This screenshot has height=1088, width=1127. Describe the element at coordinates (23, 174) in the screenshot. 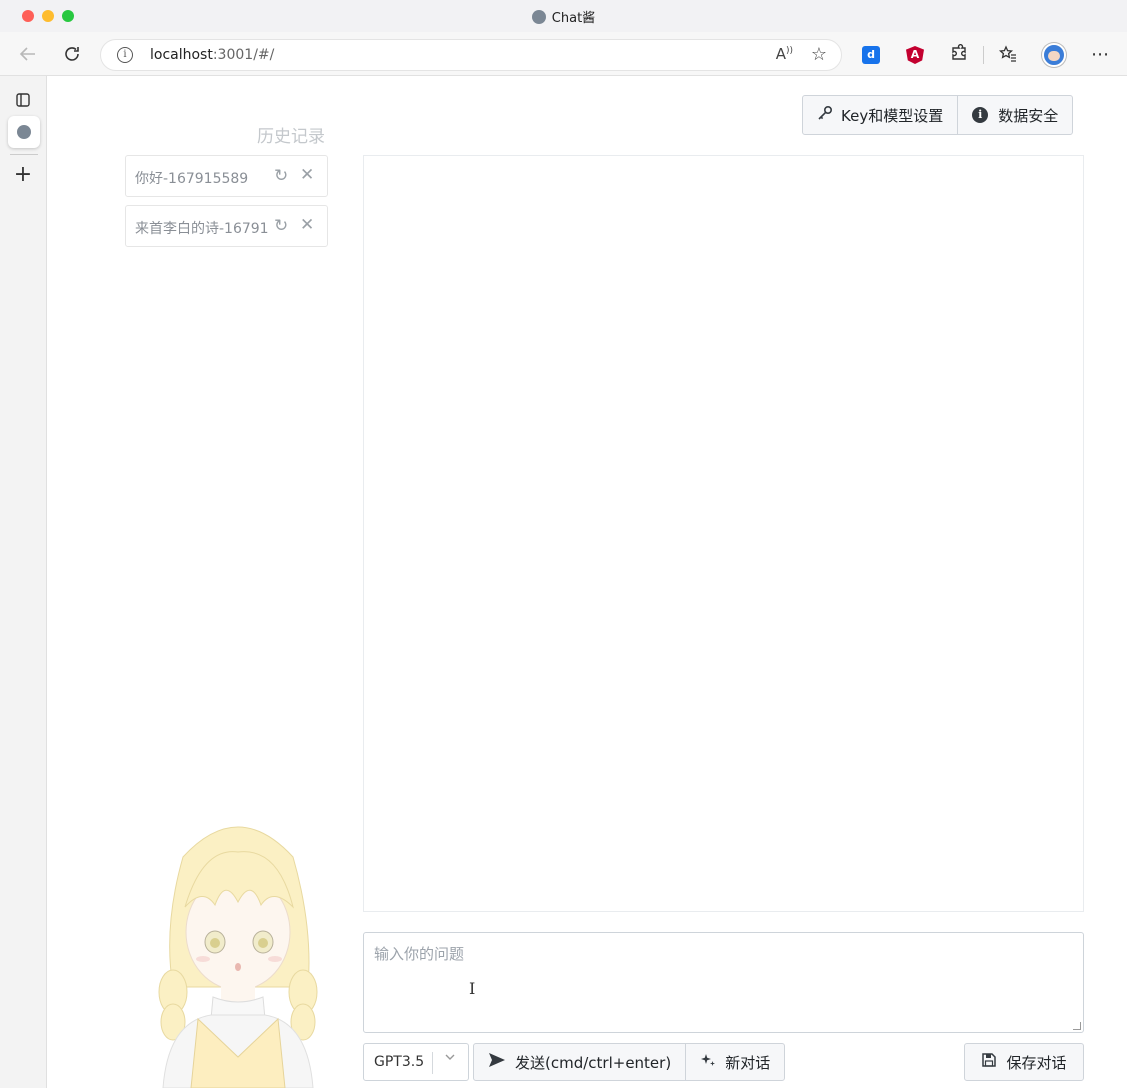

I see `new-tab-icon: +` at that location.